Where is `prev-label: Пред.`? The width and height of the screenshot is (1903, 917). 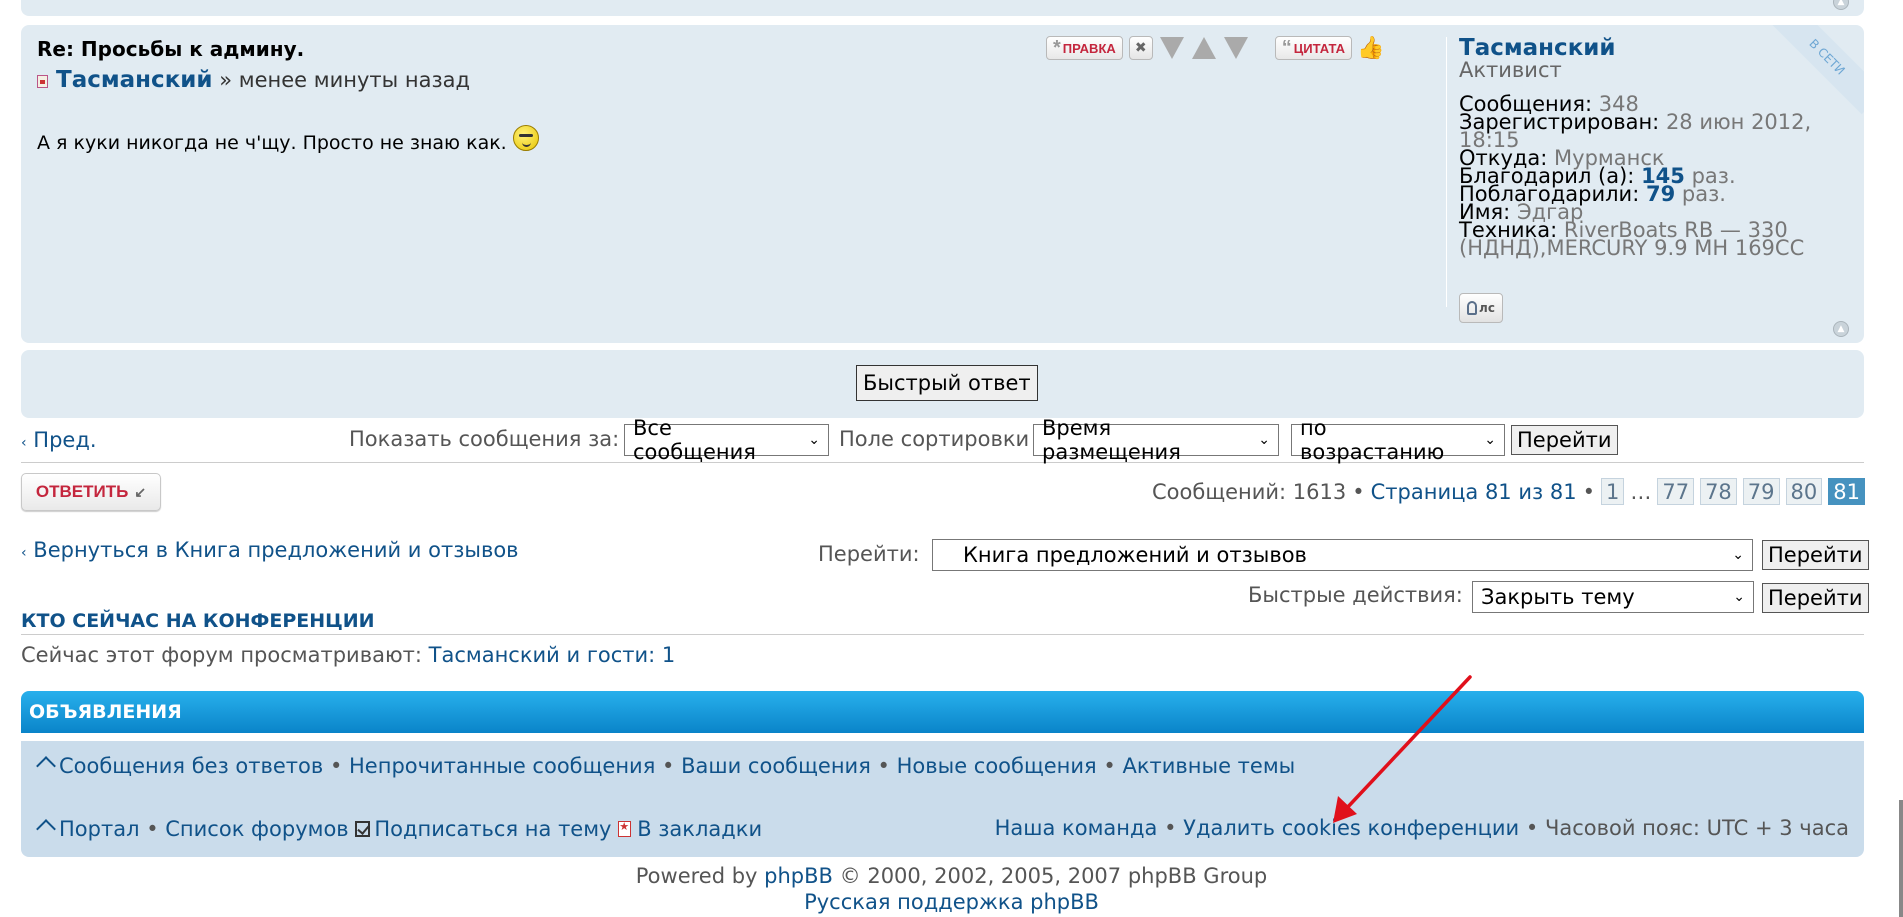 prev-label: Пред. is located at coordinates (65, 440).